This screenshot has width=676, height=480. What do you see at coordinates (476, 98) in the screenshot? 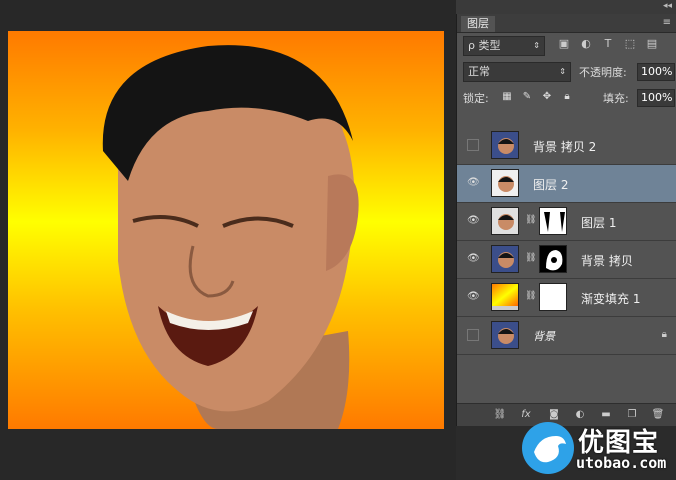
I see `lock-label: 锁定:` at bounding box center [476, 98].